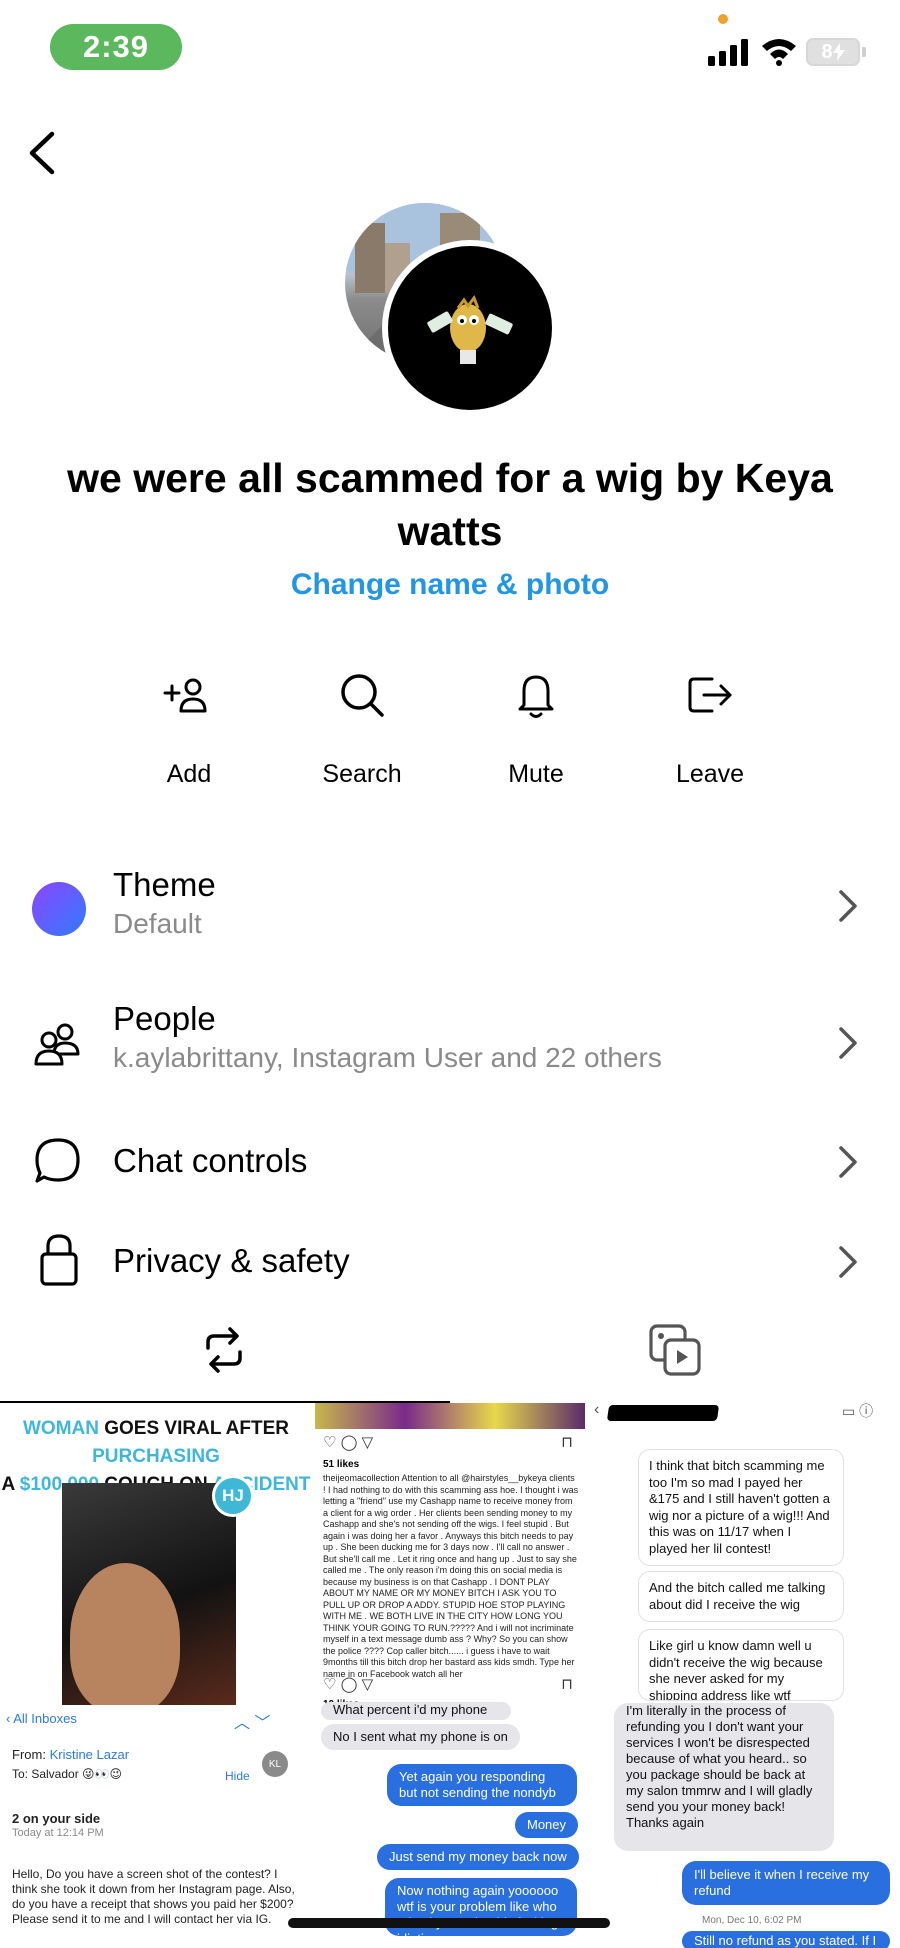 Image resolution: width=900 pixels, height=1948 pixels. What do you see at coordinates (779, 52) in the screenshot?
I see `wifi-icon` at bounding box center [779, 52].